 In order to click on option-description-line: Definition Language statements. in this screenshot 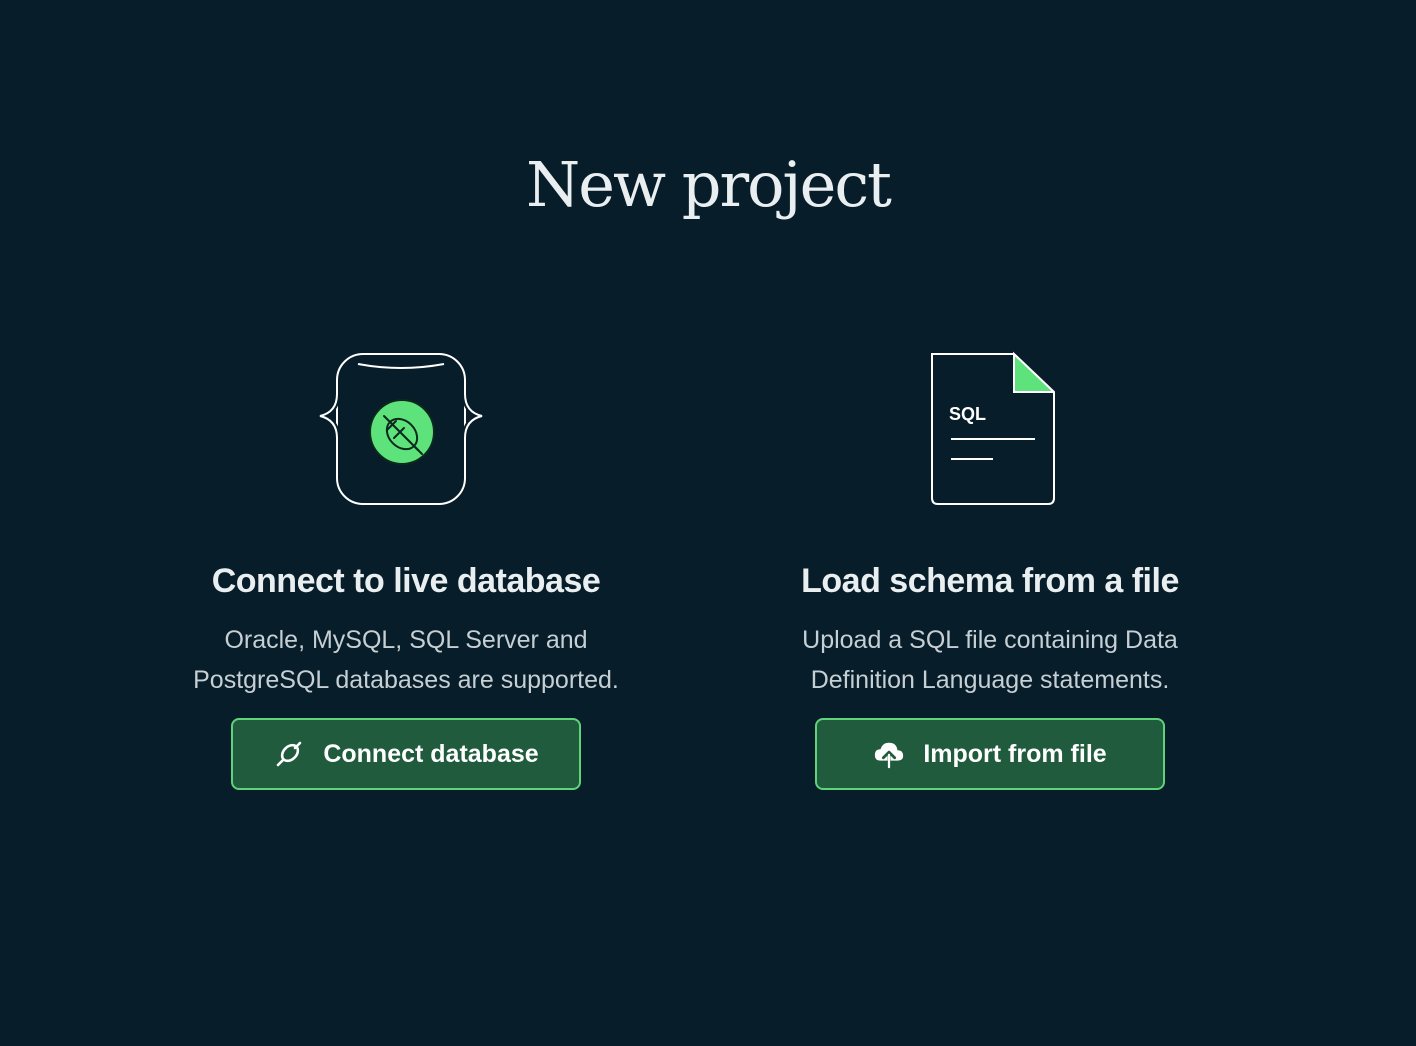, I will do `click(990, 680)`.